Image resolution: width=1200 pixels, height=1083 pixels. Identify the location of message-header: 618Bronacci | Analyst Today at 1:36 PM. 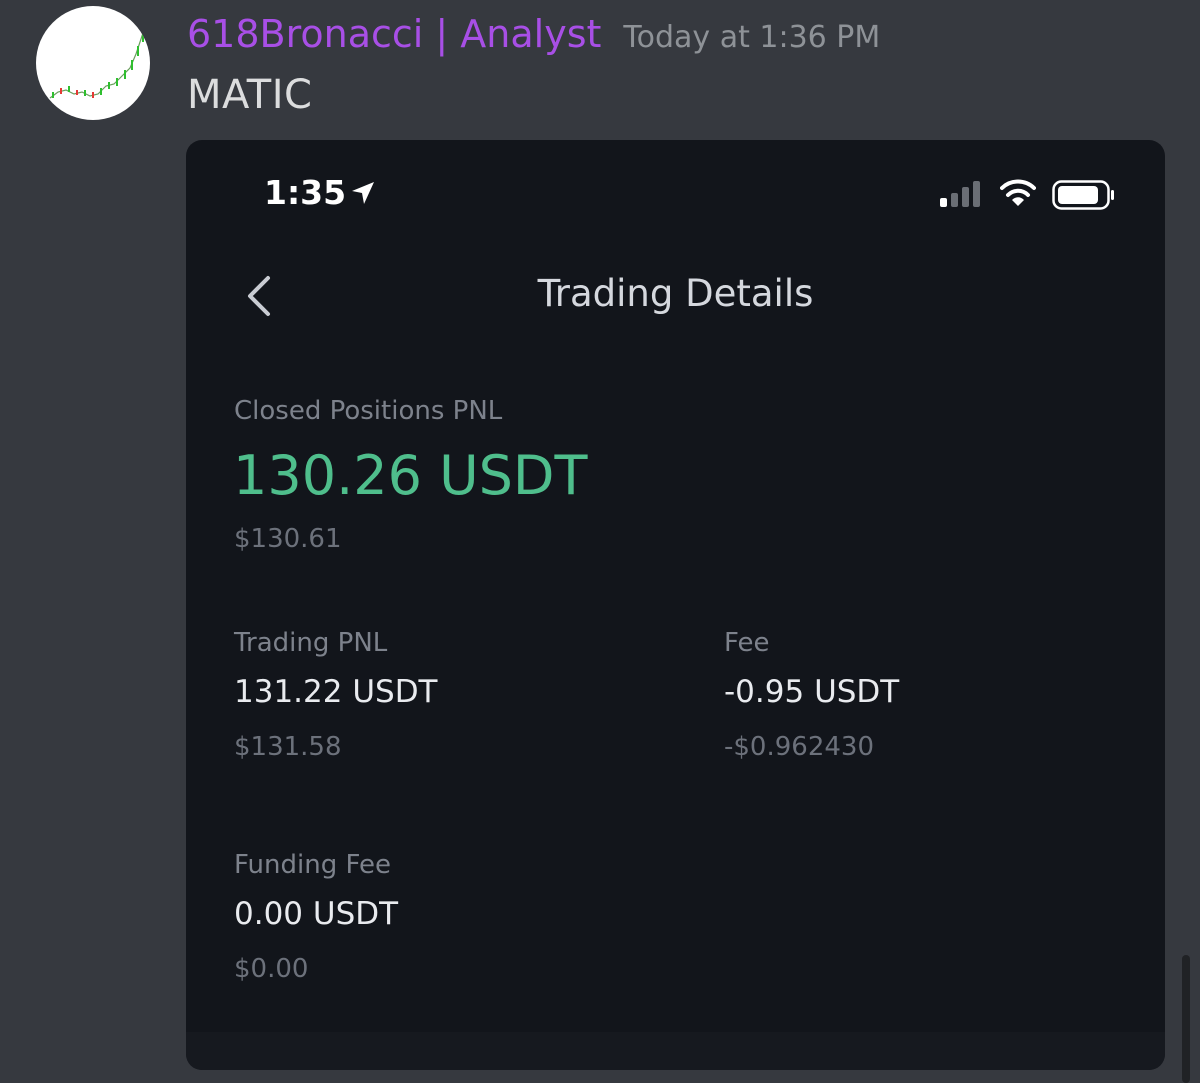
(533, 34).